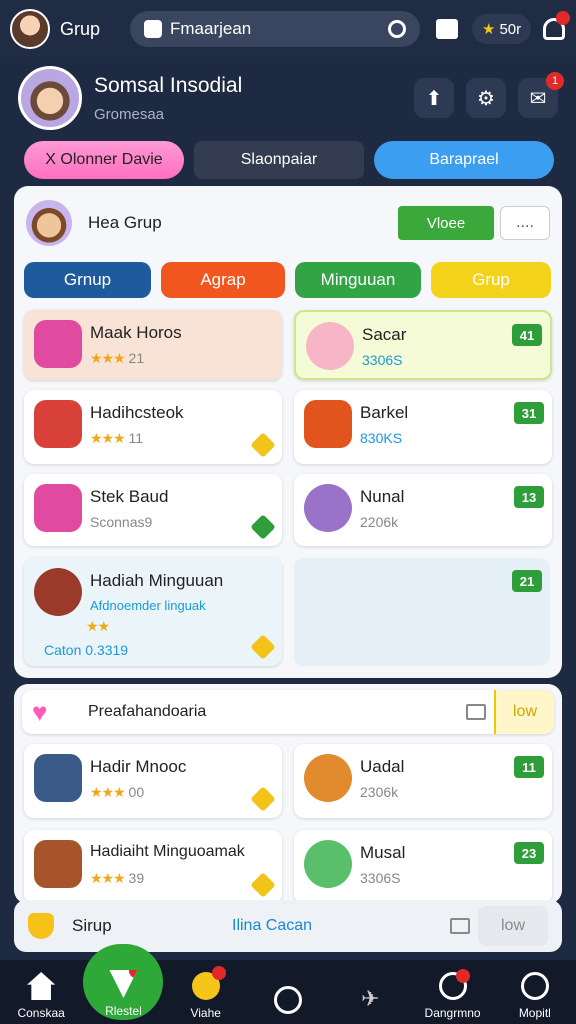 Image resolution: width=576 pixels, height=1024 pixels. I want to click on search-input: Fmaarjean, so click(275, 29).